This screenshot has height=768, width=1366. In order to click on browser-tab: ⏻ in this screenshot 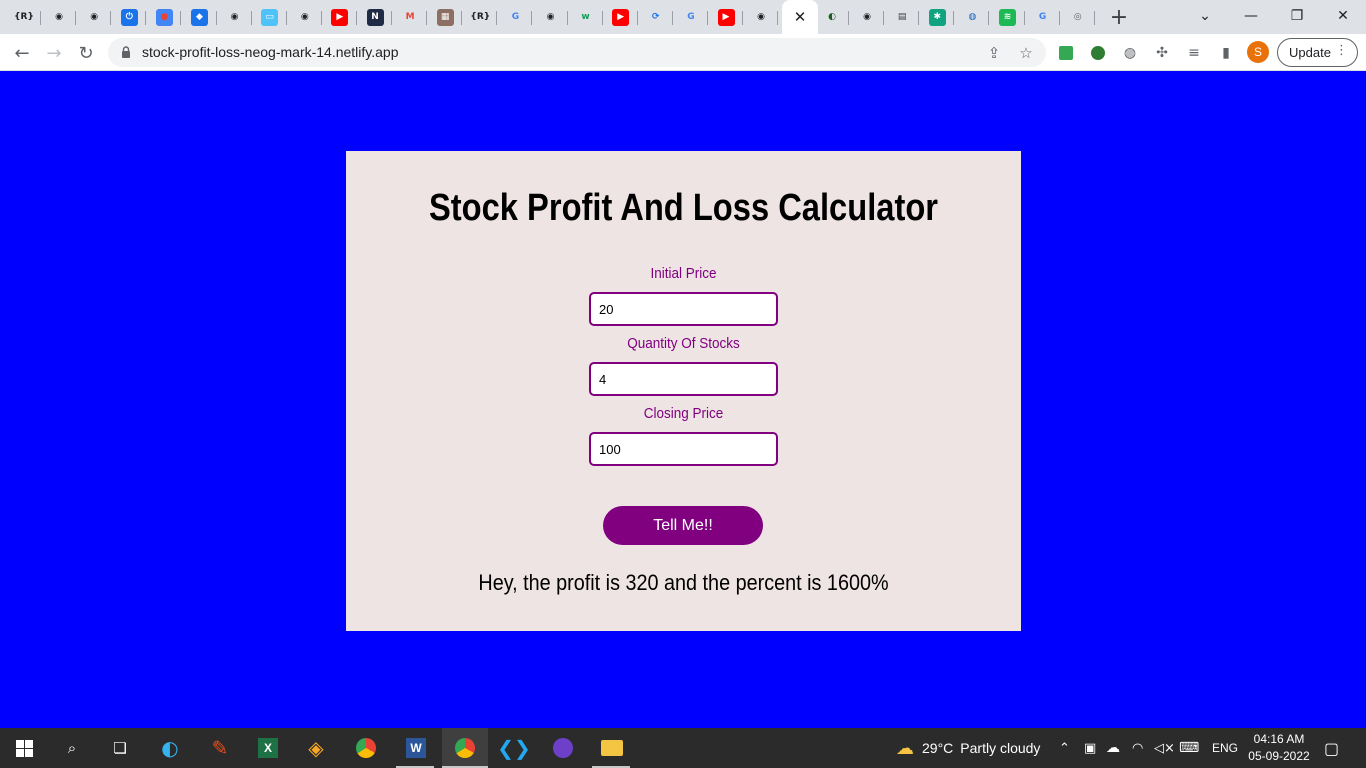, I will do `click(130, 17)`.